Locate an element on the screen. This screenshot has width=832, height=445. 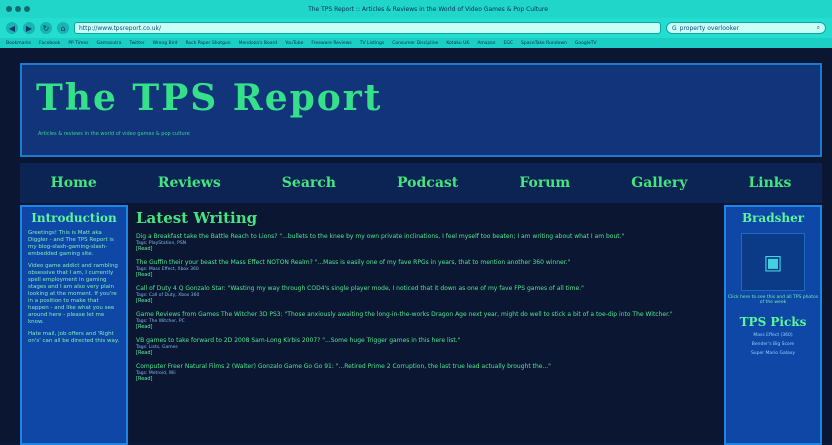
forward-button: ▶ is located at coordinates (29, 28).